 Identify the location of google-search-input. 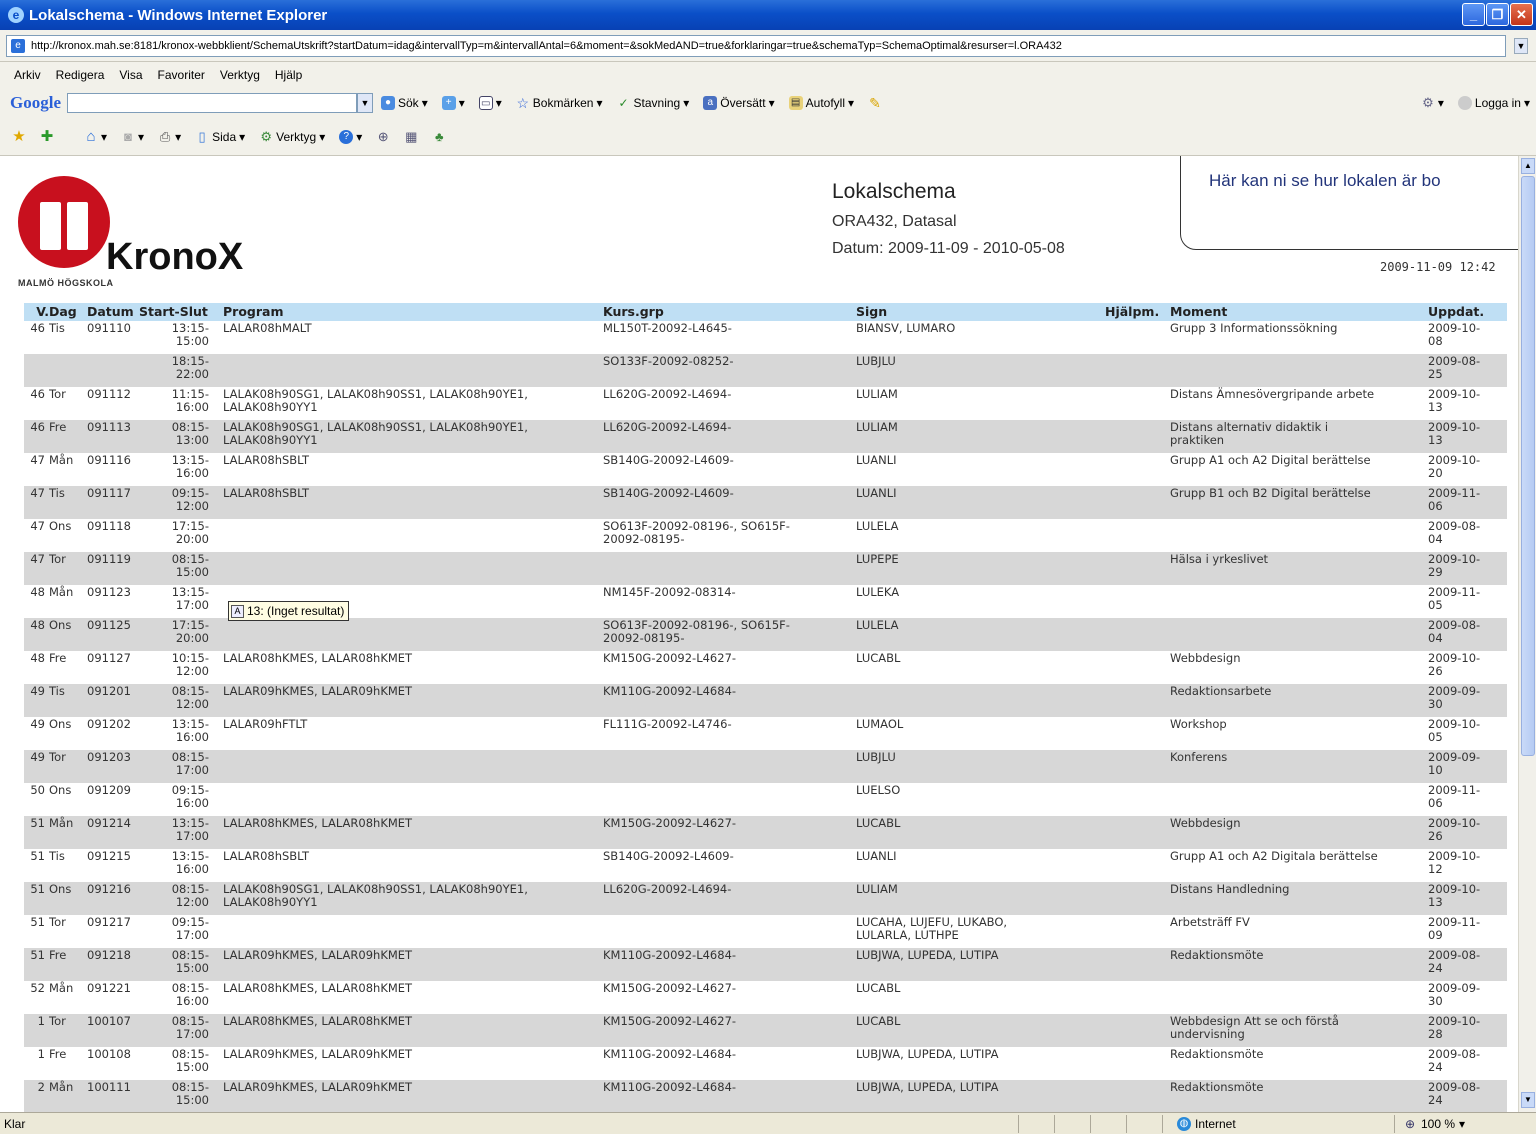
(212, 103).